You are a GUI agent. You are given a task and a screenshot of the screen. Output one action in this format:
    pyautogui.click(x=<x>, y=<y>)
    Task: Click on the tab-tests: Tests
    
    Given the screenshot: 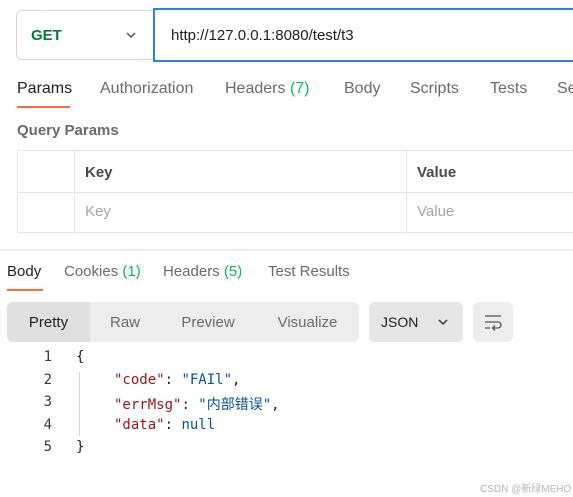 What is the action you would take?
    pyautogui.click(x=508, y=89)
    